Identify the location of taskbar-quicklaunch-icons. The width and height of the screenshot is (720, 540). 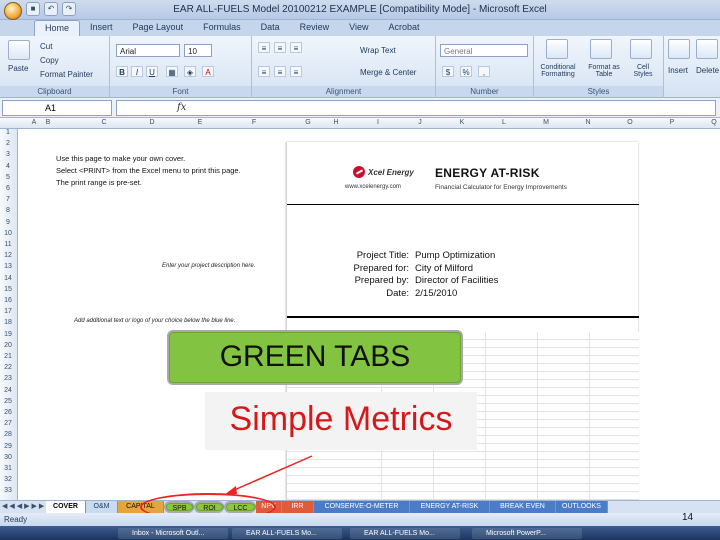
(52, 533).